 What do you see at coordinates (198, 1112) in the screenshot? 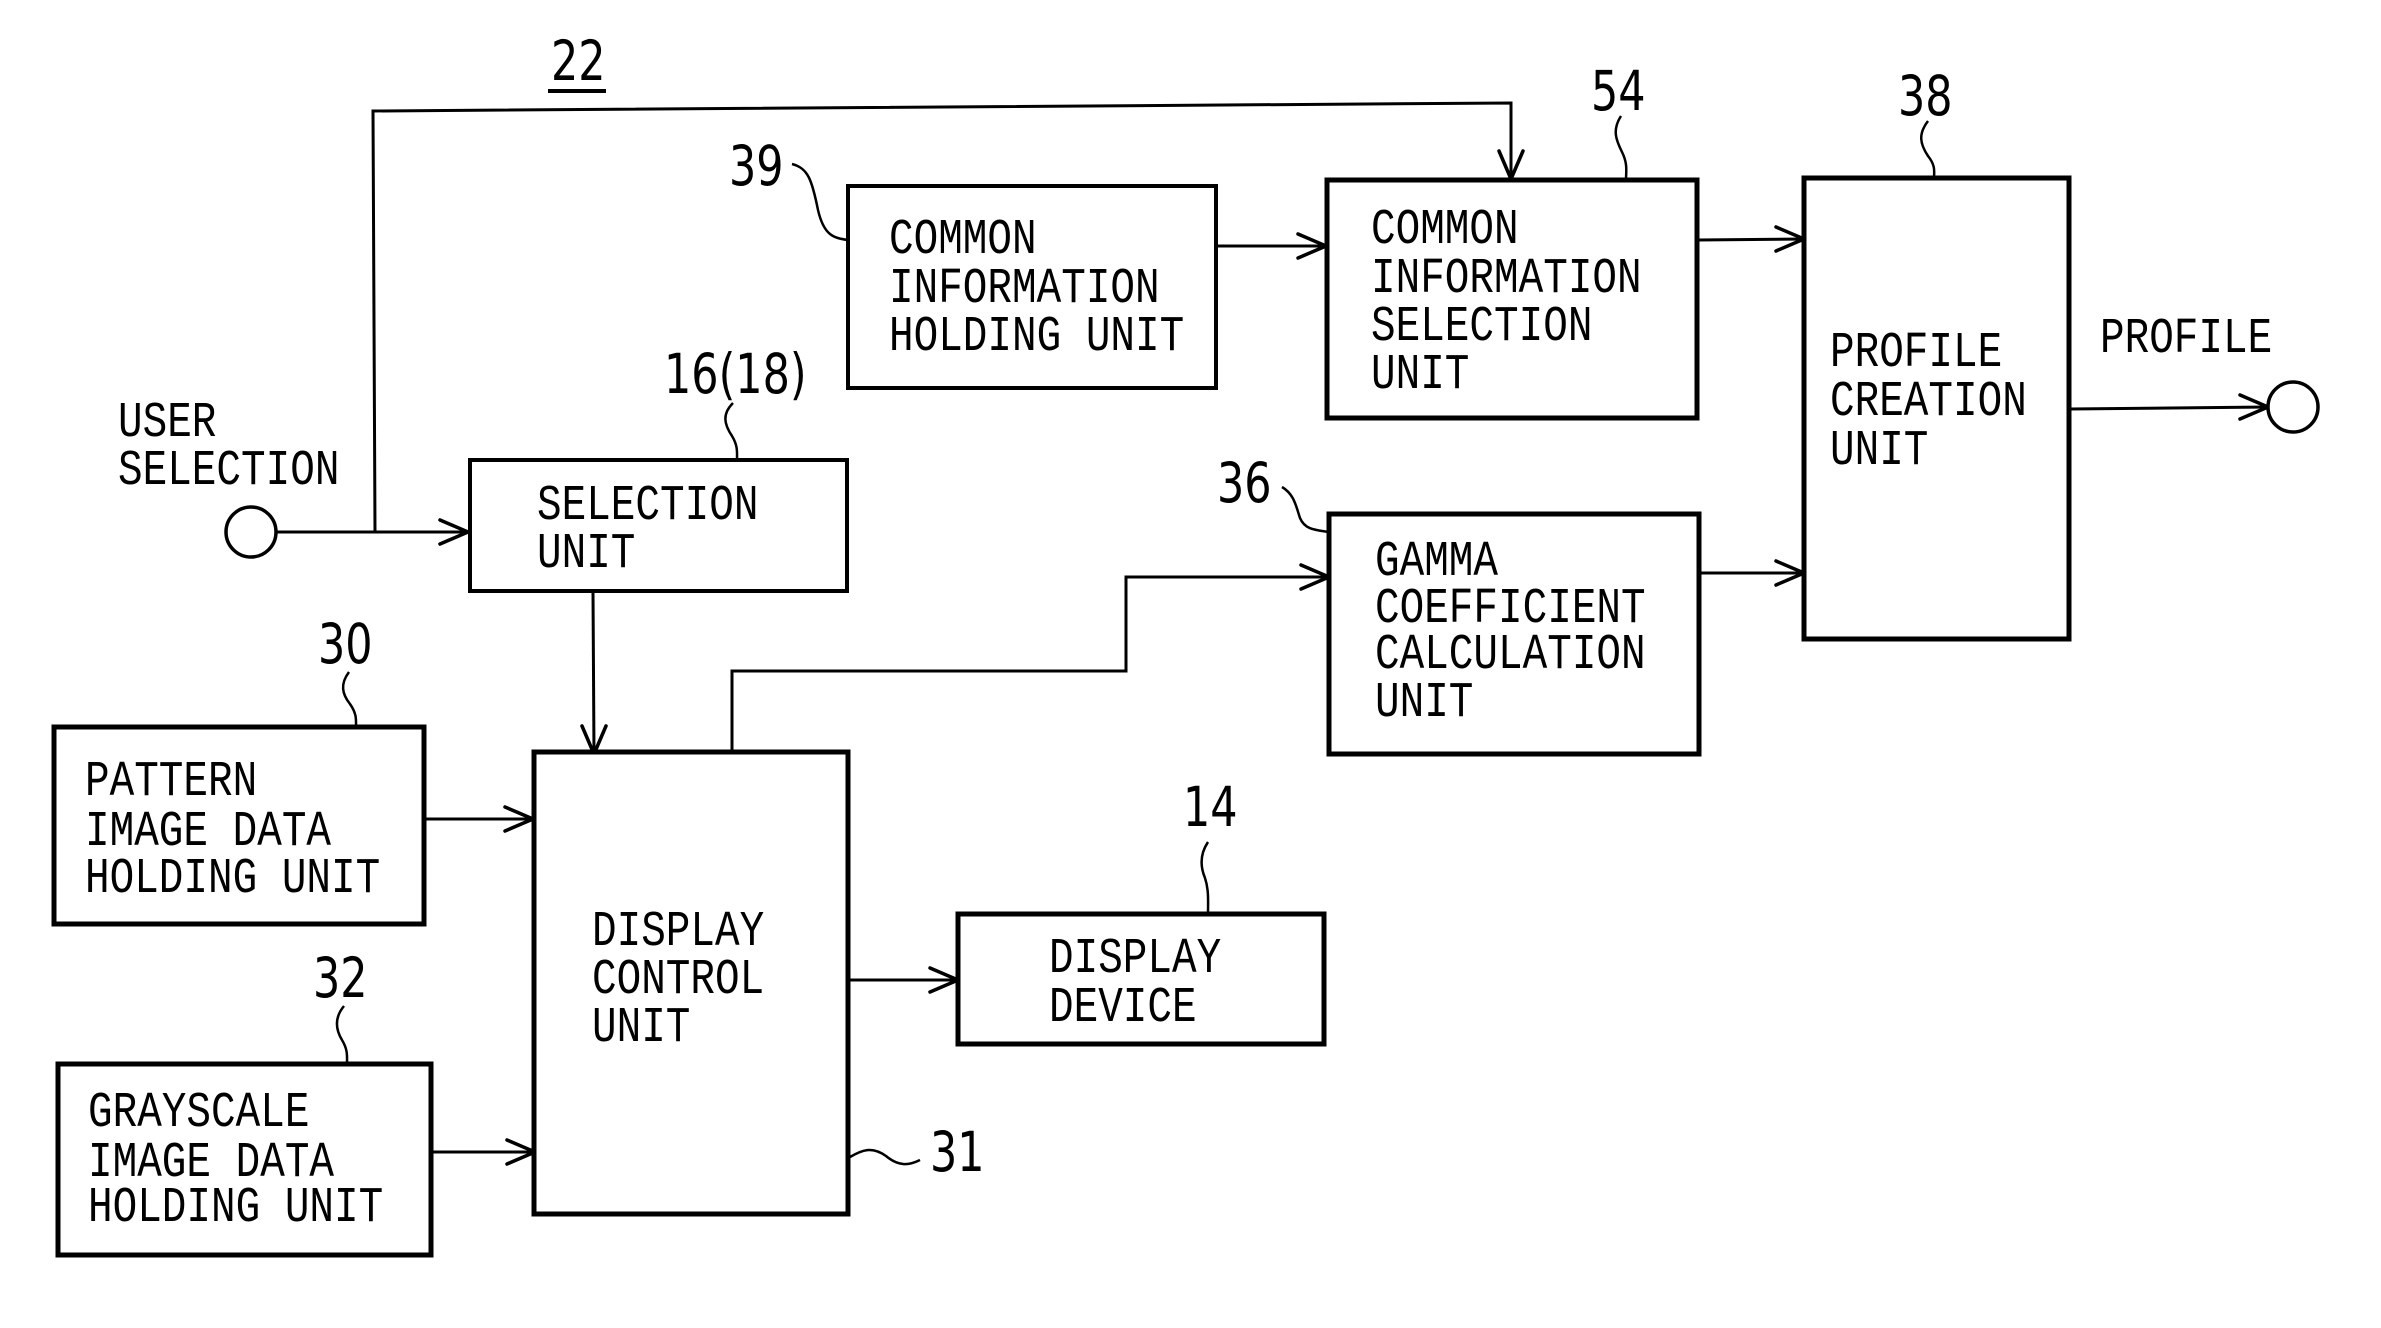
I see `block-label-line: GRAYSCALE` at bounding box center [198, 1112].